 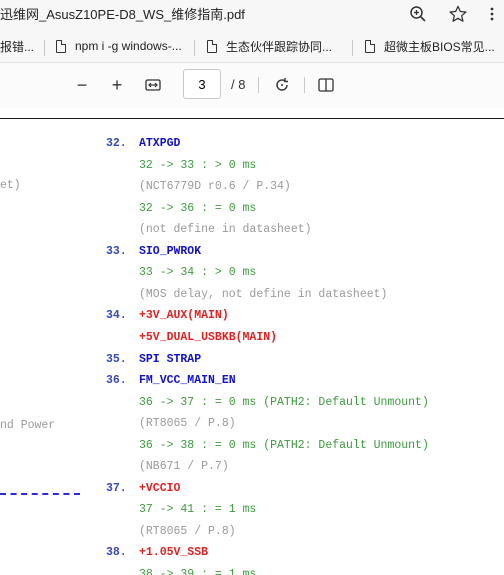 I want to click on dashed-connector-line, so click(x=40, y=494).